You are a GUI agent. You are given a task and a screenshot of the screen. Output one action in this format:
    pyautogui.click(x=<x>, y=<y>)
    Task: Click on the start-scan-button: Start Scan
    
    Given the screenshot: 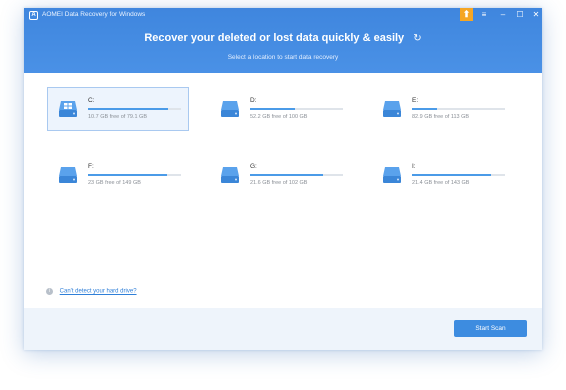 What is the action you would take?
    pyautogui.click(x=490, y=328)
    